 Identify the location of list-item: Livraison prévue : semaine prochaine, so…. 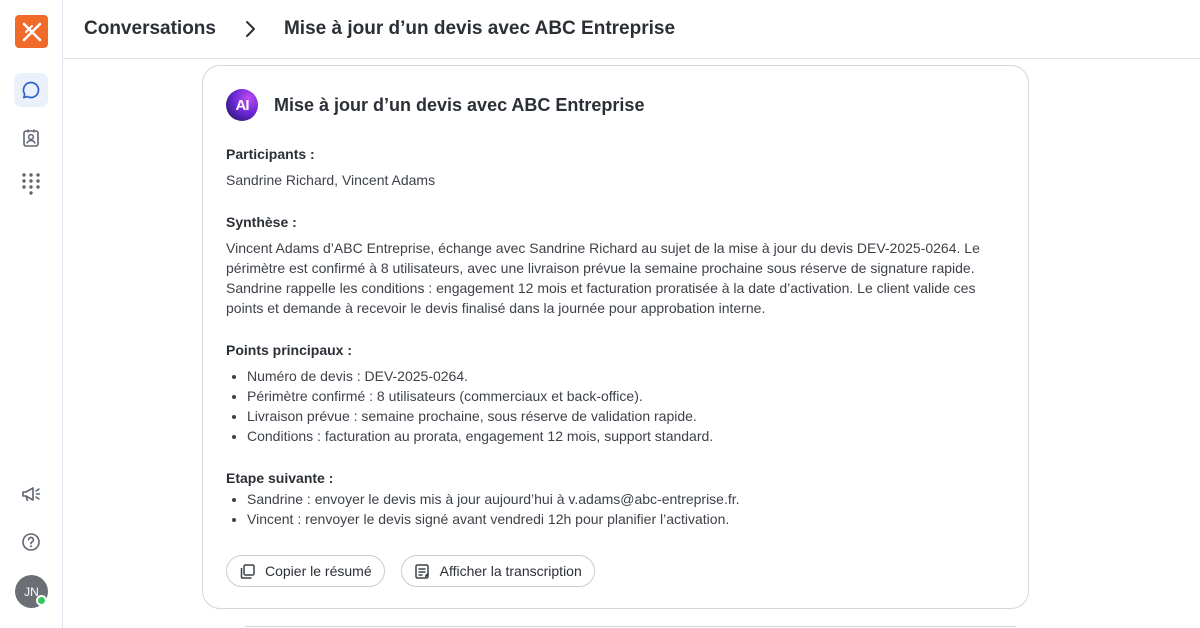
(629, 416).